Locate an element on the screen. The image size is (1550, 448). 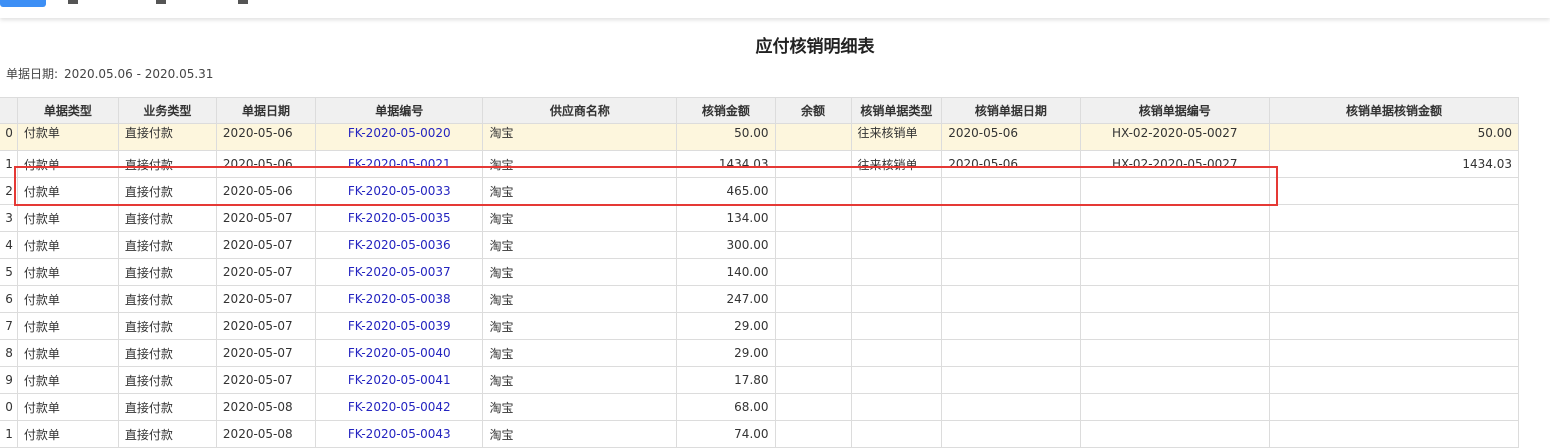
table-row: 0 付款单 直接付款 2020-05-08 FK-2020-05-0042 淘宝 68.00 is located at coordinates (760, 407).